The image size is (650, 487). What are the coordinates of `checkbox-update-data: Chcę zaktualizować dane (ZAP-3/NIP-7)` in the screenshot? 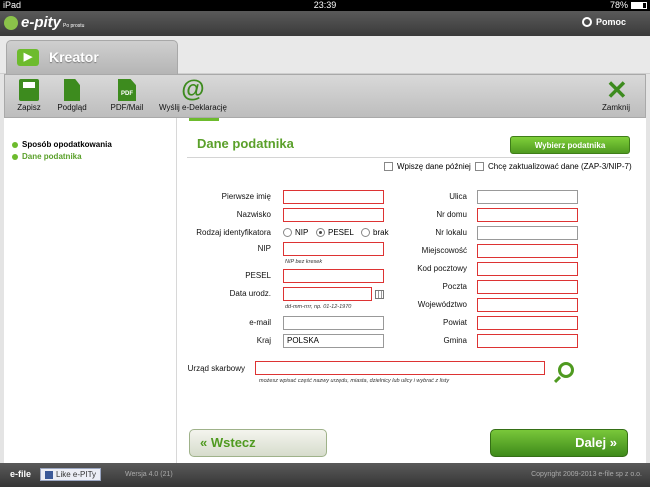 It's located at (553, 166).